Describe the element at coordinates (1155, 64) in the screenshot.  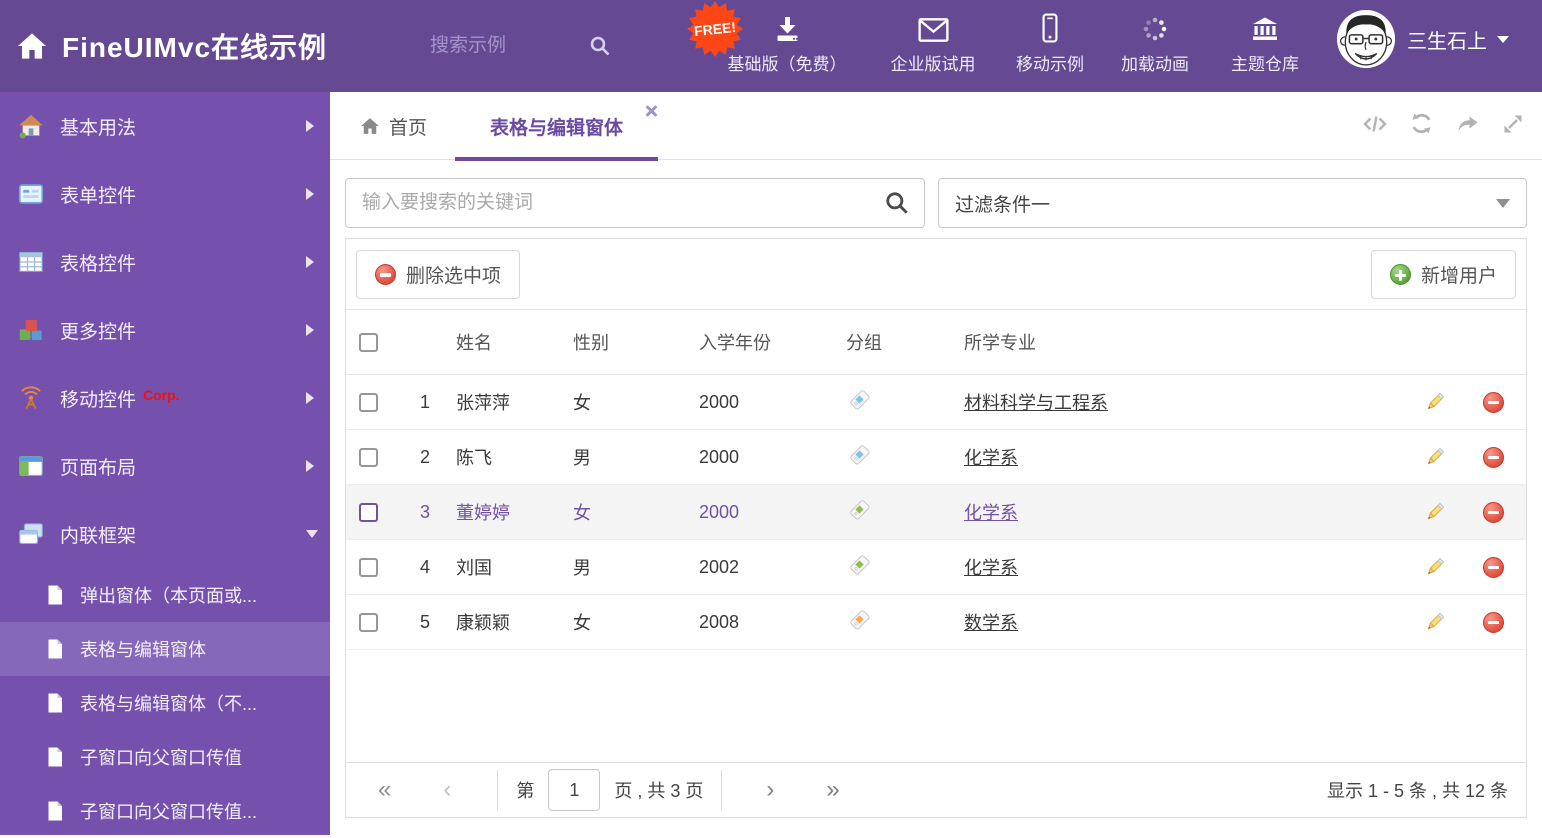
I see `nav-label: 加载动画` at that location.